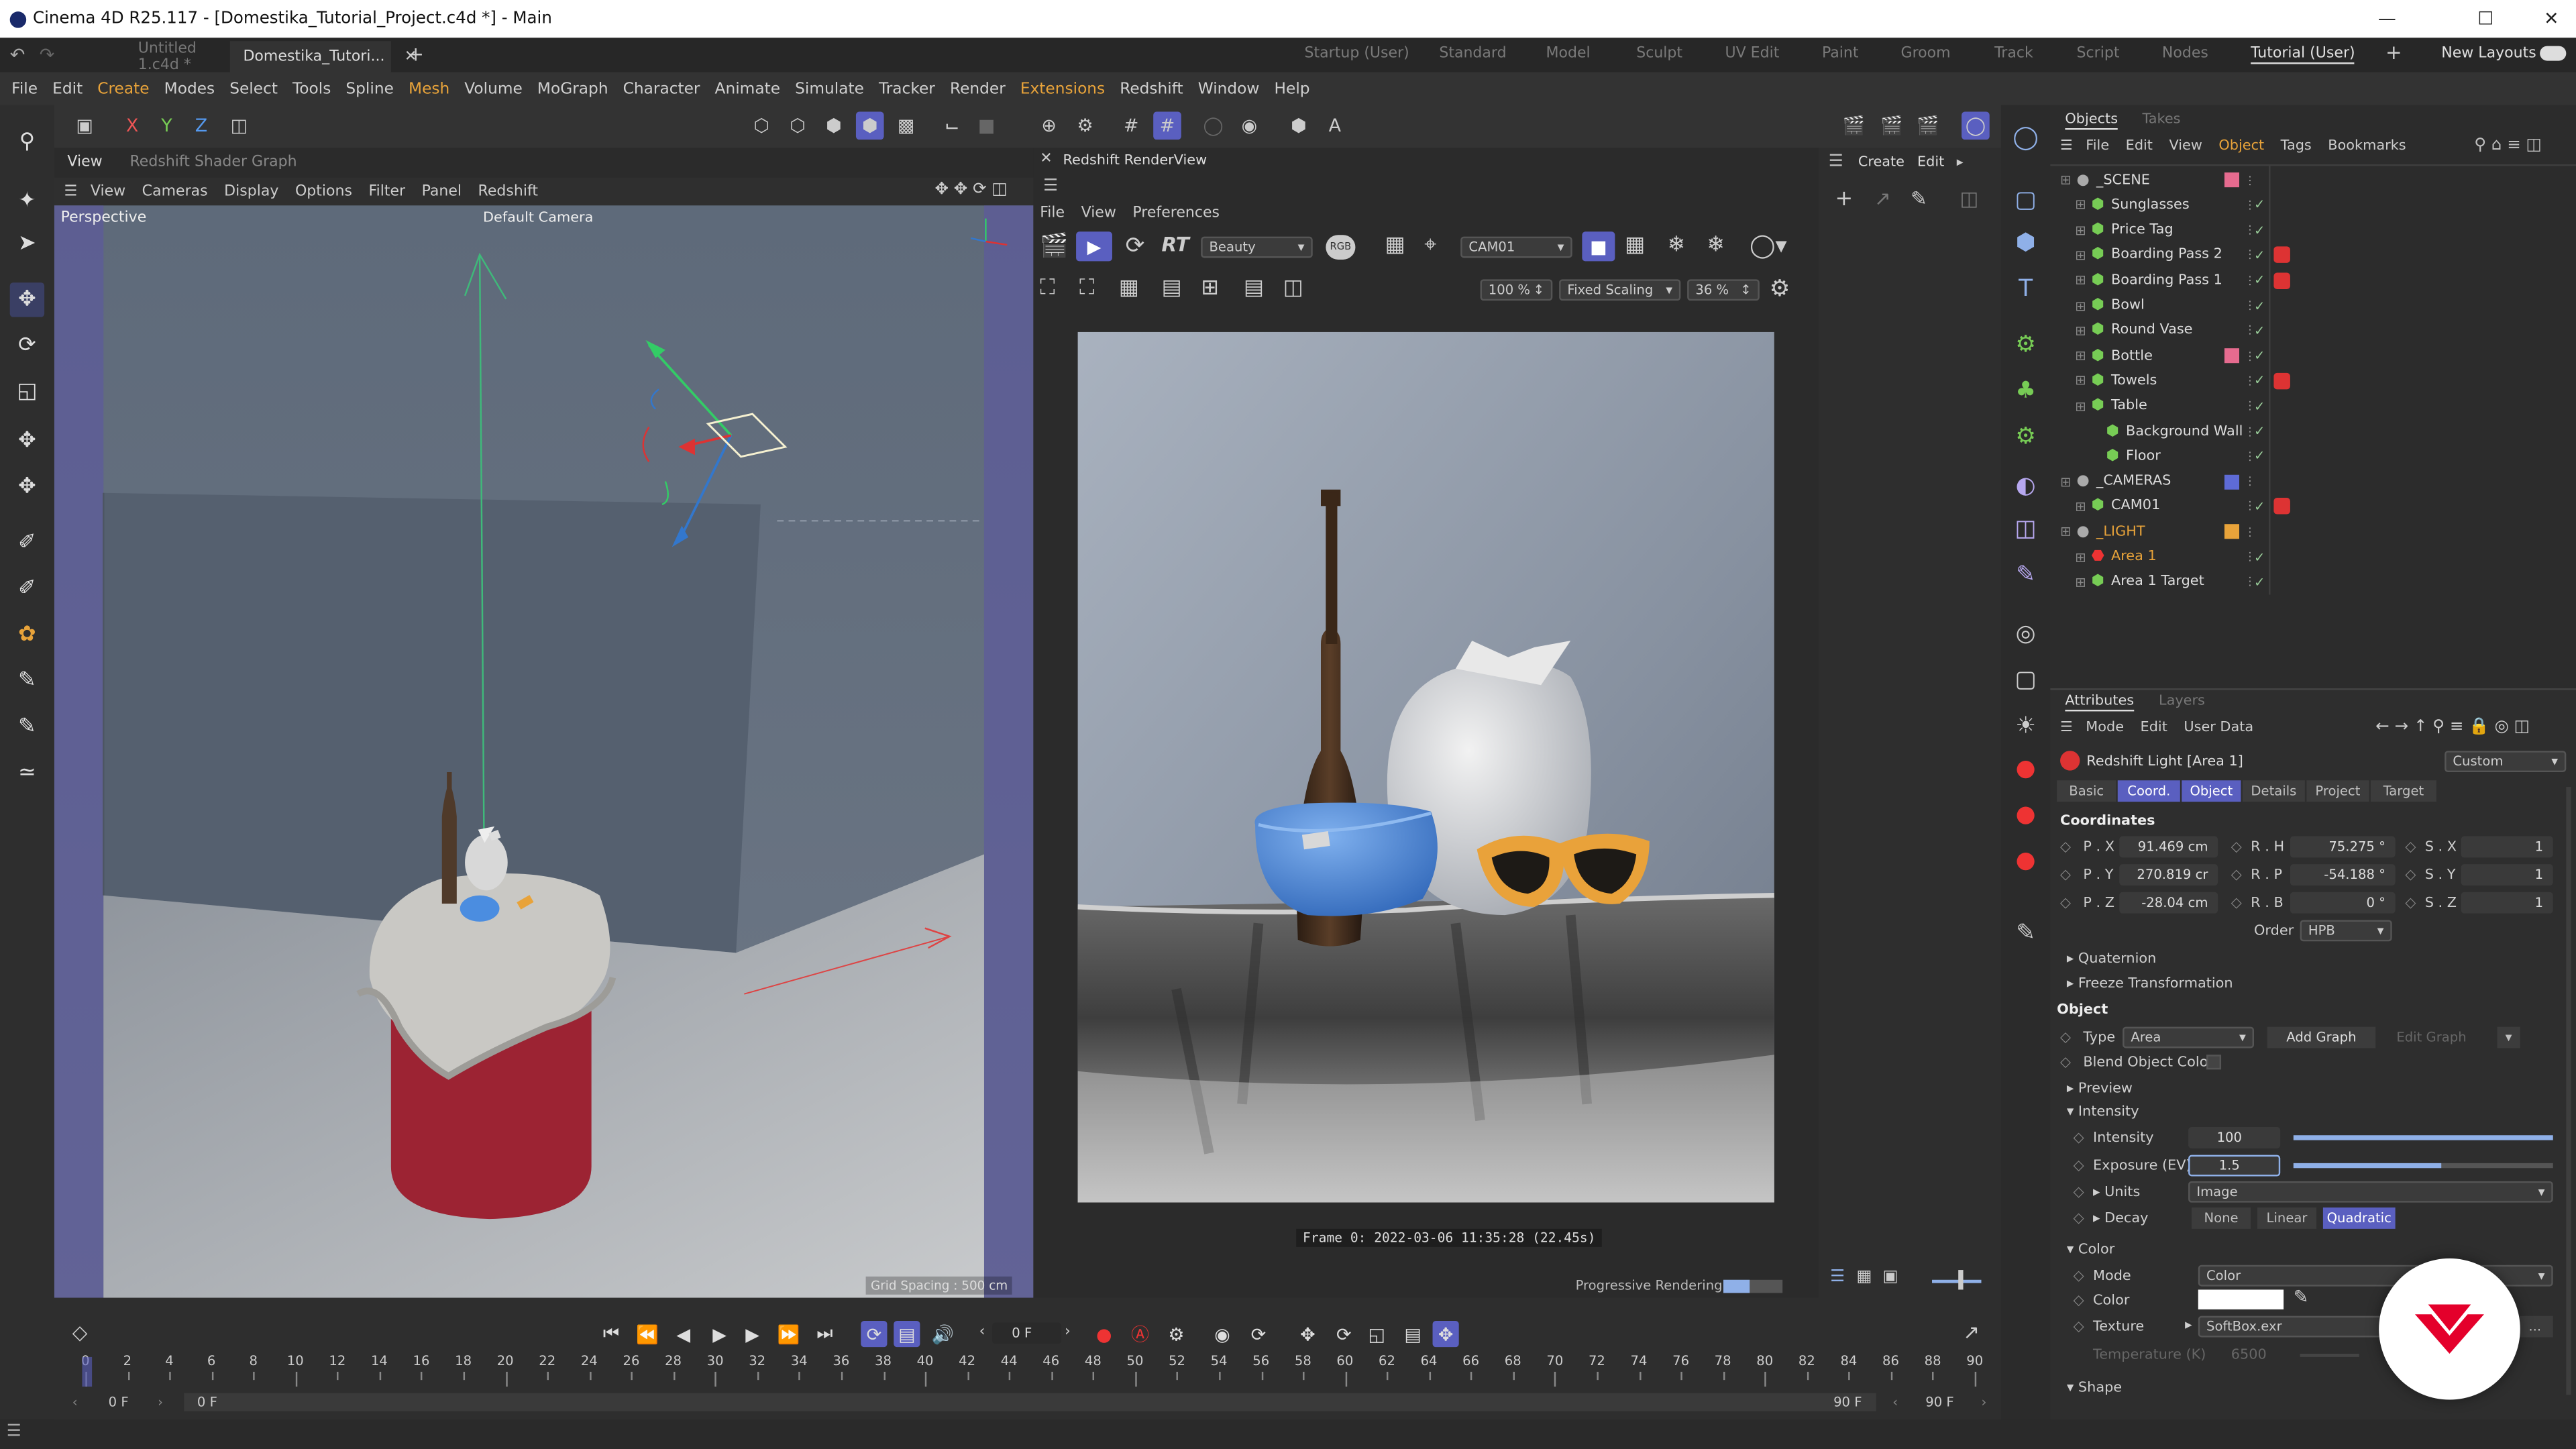 The height and width of the screenshot is (1449, 2576). What do you see at coordinates (508, 191) in the screenshot?
I see `vp-menu-redshift: Redshift` at bounding box center [508, 191].